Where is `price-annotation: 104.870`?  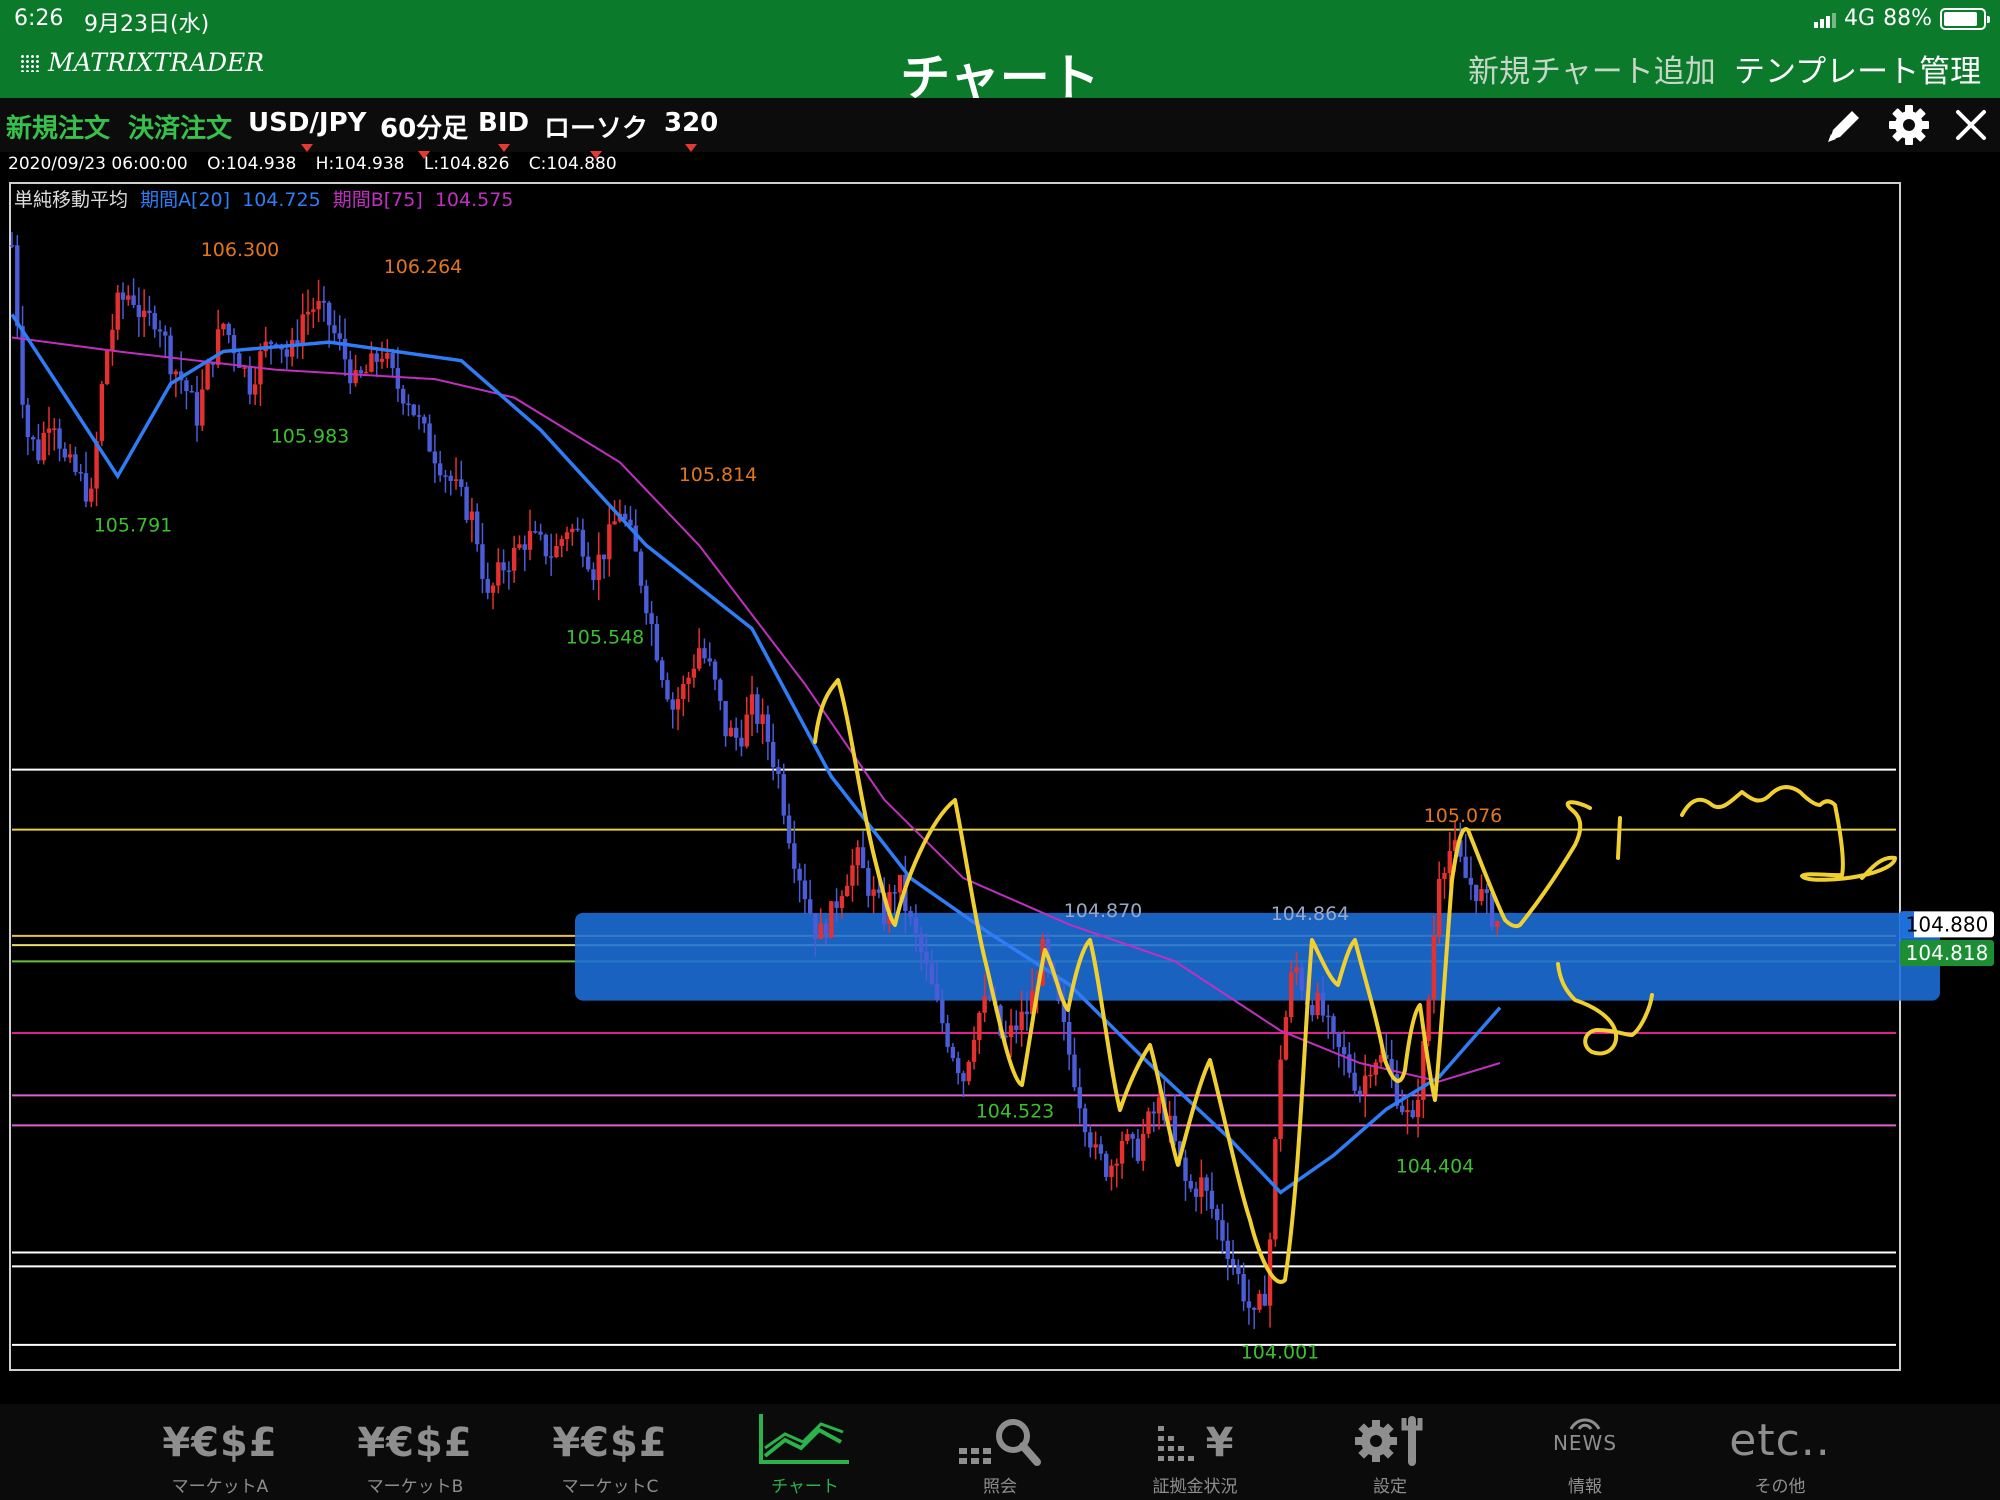
price-annotation: 104.870 is located at coordinates (1103, 911).